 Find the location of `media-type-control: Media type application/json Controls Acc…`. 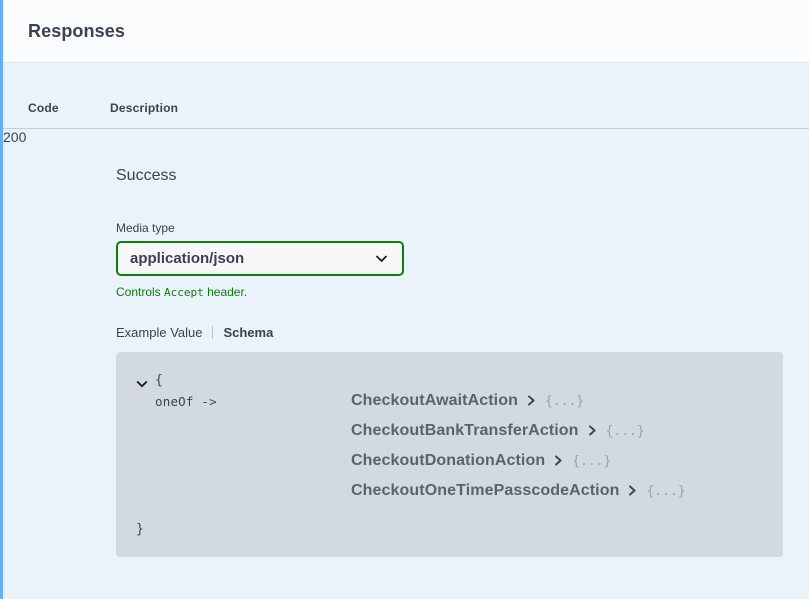

media-type-control: Media type application/json Controls Acc… is located at coordinates (462, 260).